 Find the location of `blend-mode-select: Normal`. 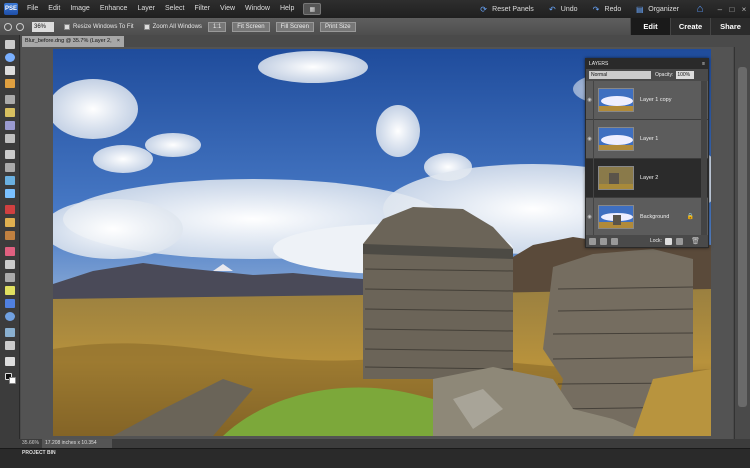

blend-mode-select: Normal is located at coordinates (620, 75).